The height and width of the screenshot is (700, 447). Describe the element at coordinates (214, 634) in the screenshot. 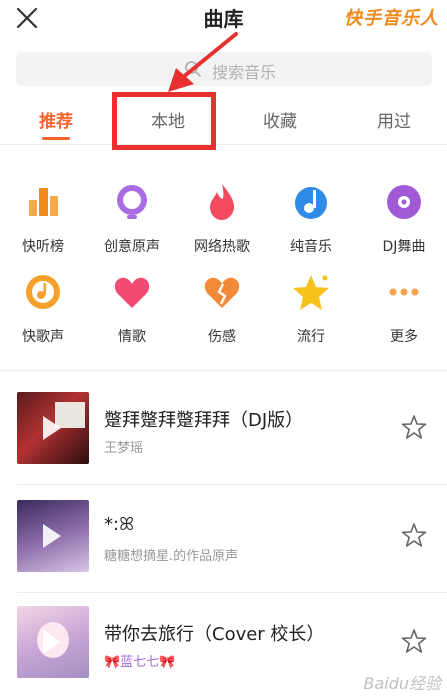

I see `song-title: 带你去旅行（Cover 校长）` at that location.